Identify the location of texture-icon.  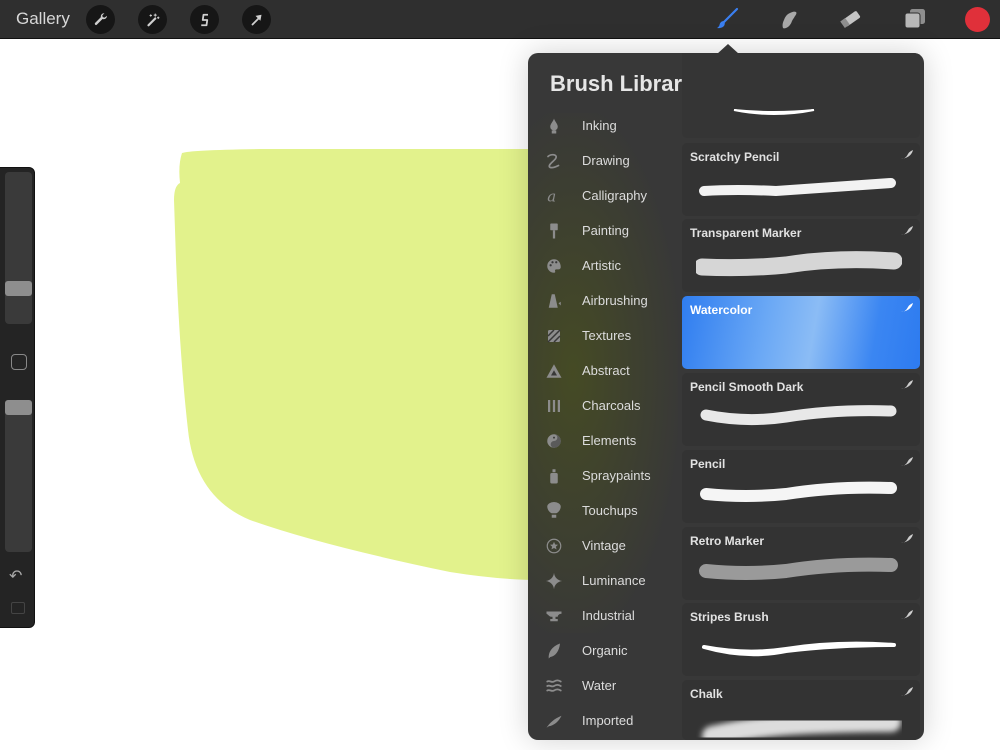
(554, 336).